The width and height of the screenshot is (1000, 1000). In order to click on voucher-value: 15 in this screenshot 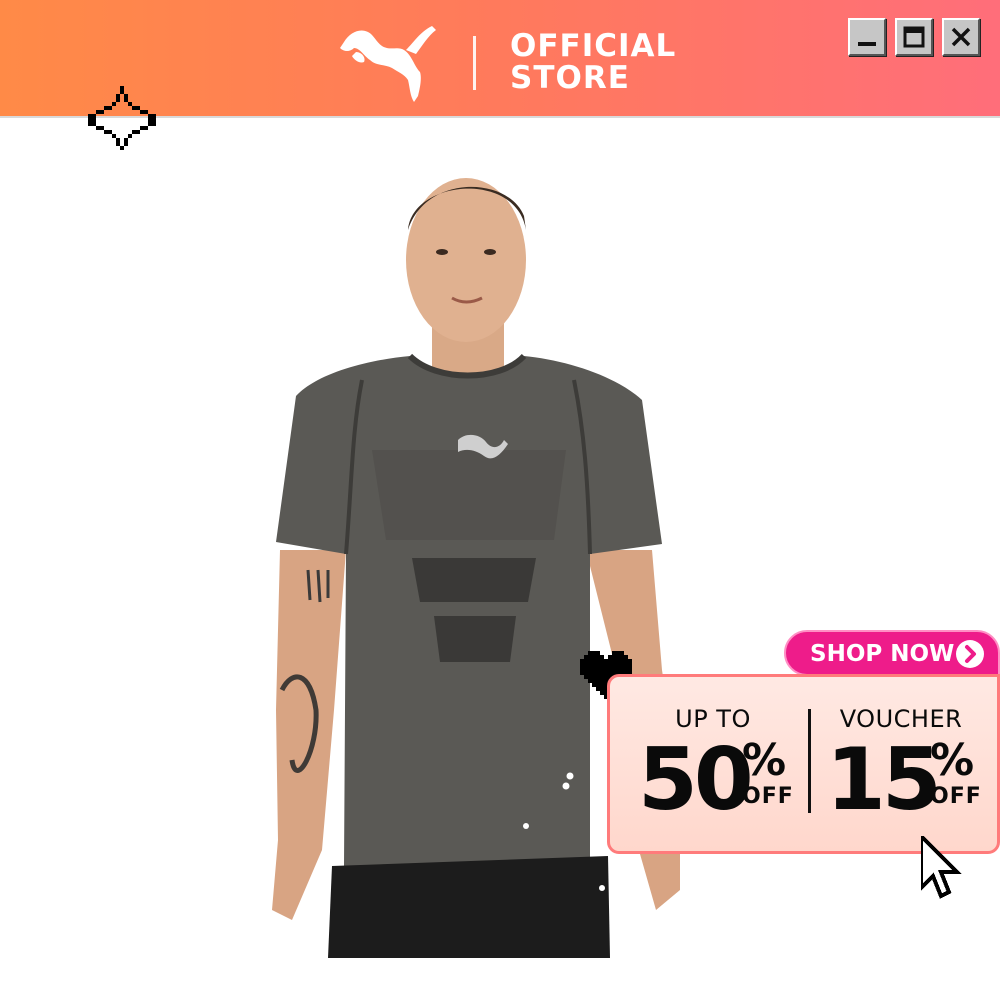, I will do `click(884, 780)`.